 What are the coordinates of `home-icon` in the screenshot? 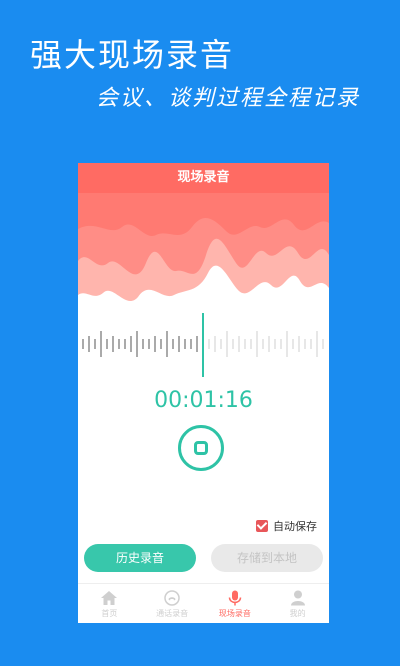 It's located at (109, 597).